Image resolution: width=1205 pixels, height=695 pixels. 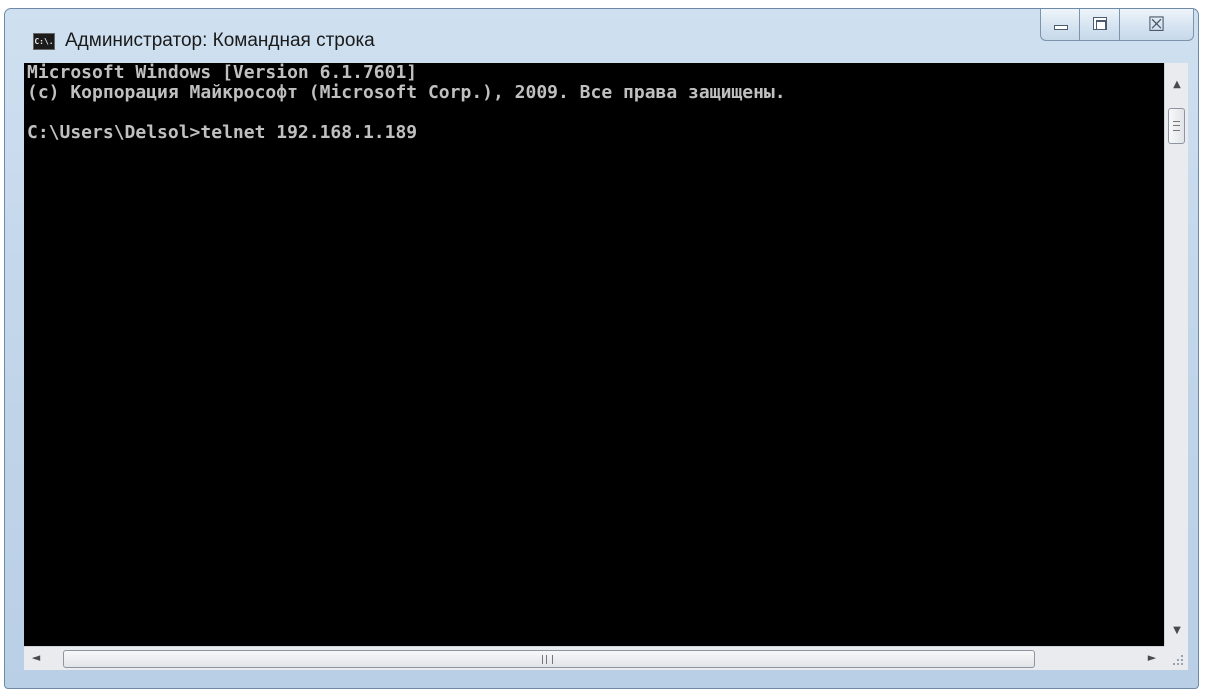 I want to click on maximize-button, so click(x=1100, y=25).